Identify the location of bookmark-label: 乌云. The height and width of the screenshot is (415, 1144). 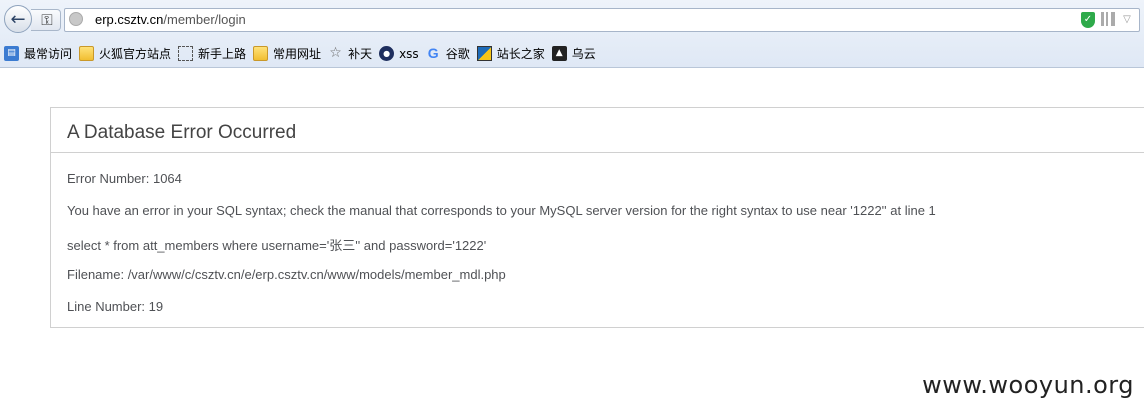
(583, 54).